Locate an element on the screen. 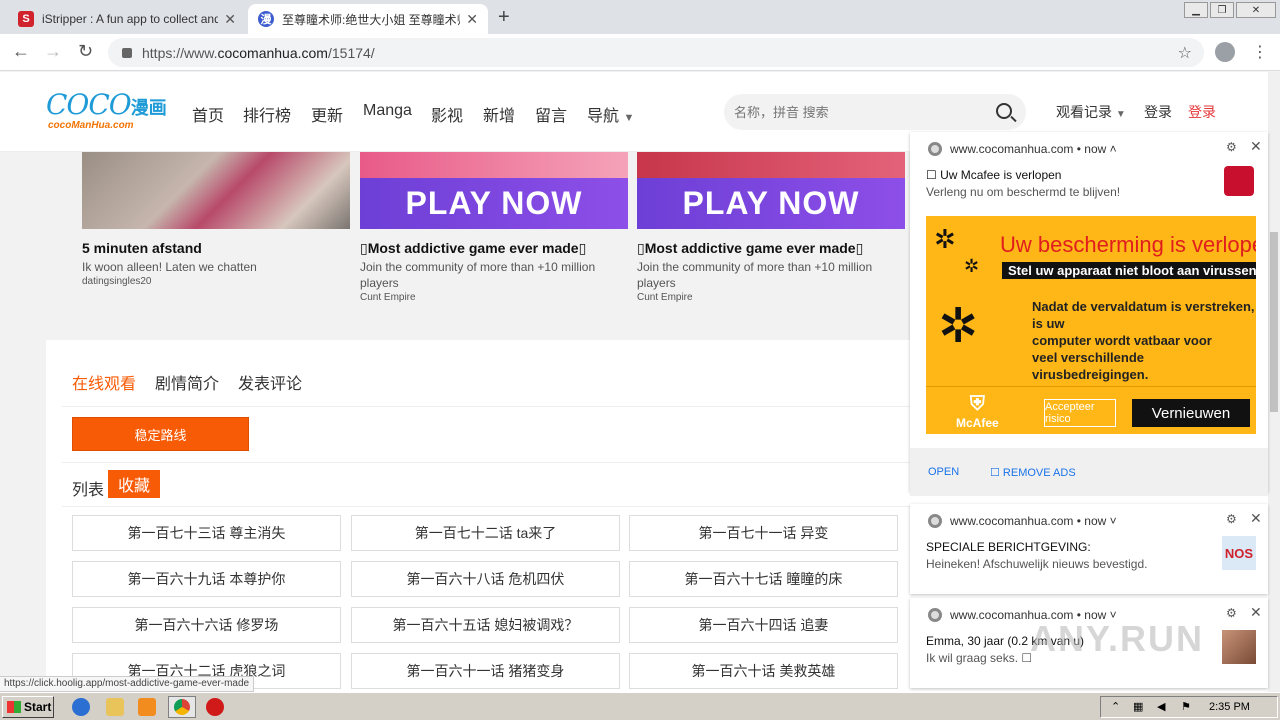 Image resolution: width=1280 pixels, height=720 pixels. start-button: Start is located at coordinates (28, 707).